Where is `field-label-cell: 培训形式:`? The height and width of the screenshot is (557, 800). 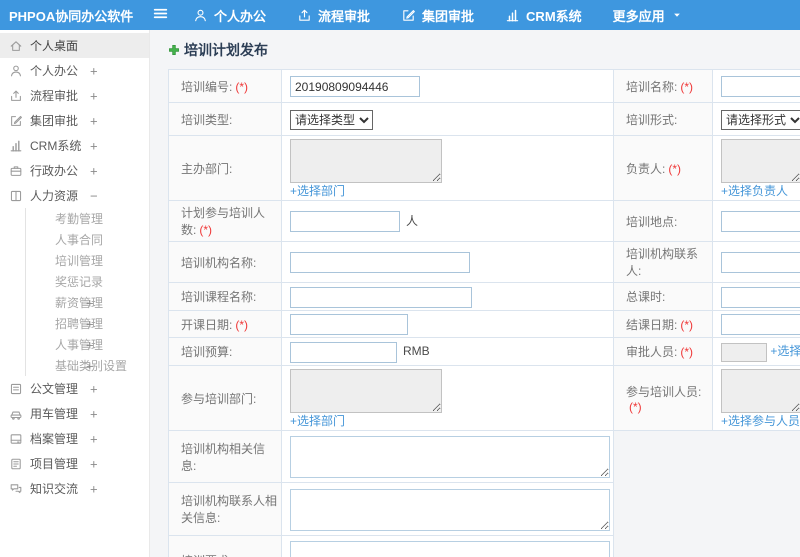 field-label-cell: 培训形式: is located at coordinates (663, 119).